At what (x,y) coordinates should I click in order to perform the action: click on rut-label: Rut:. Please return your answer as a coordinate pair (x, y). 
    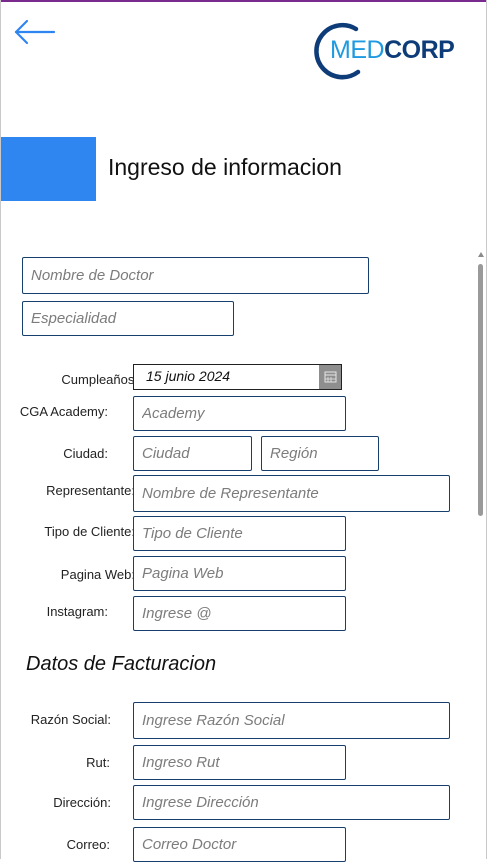
    Looking at the image, I should click on (98, 762).